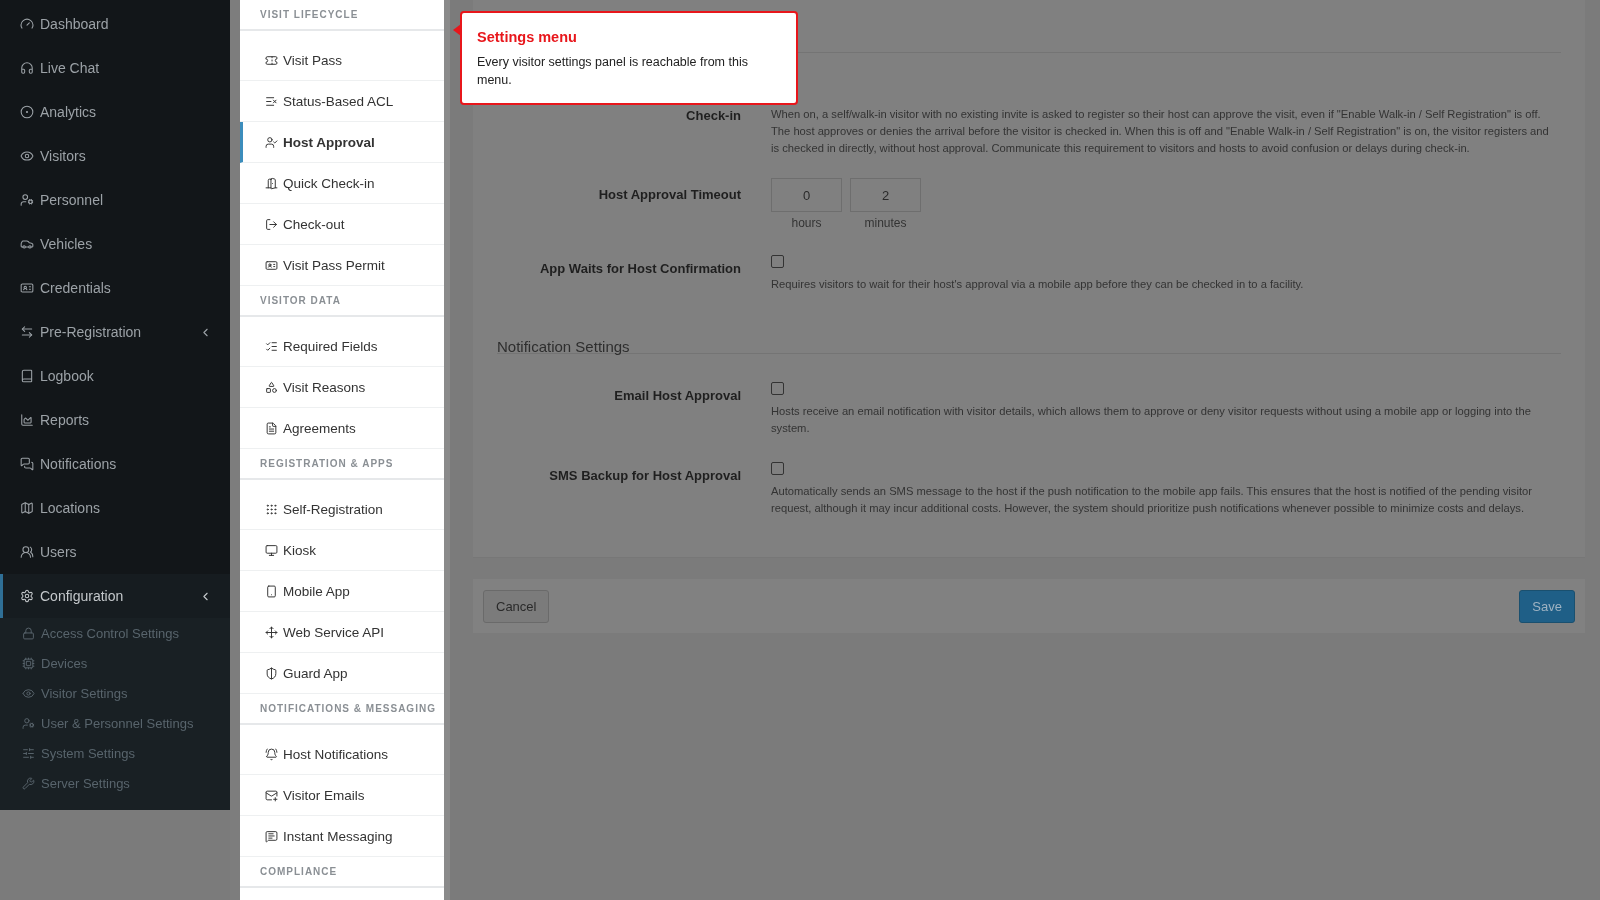 This screenshot has height=900, width=1600. Describe the element at coordinates (27, 288) in the screenshot. I see `id-card-icon` at that location.